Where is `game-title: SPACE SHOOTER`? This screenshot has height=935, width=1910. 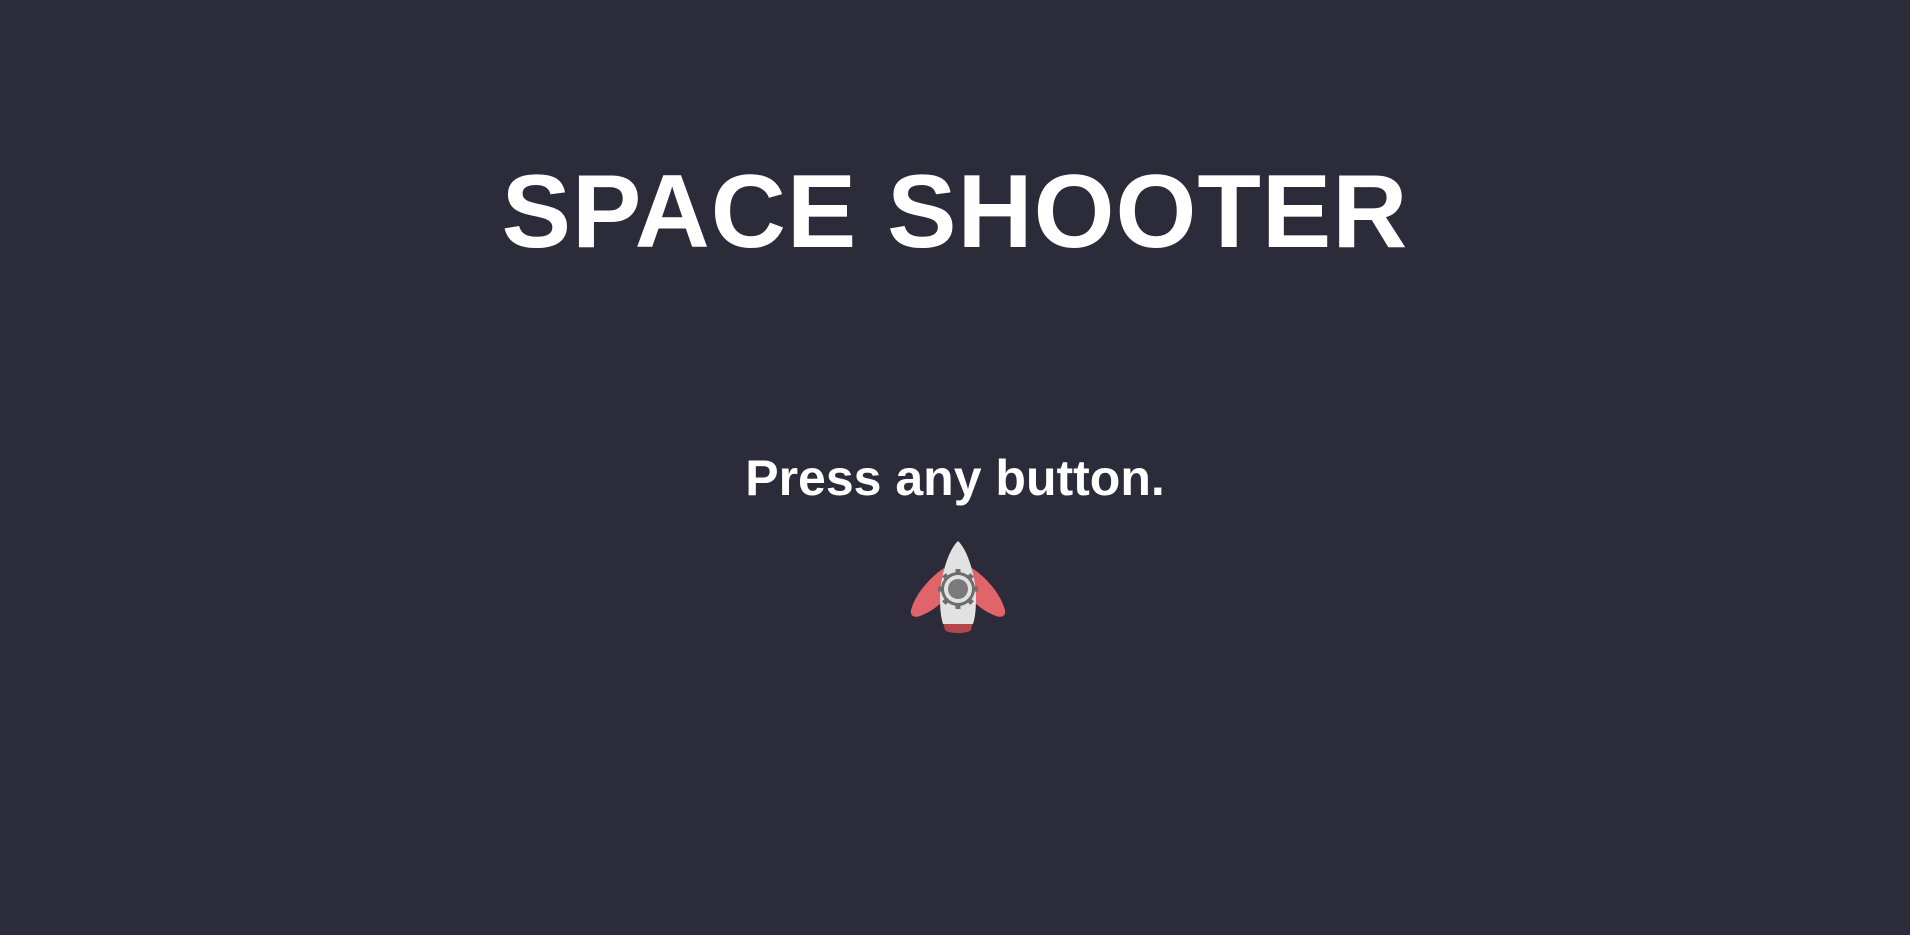
game-title: SPACE SHOOTER is located at coordinates (955, 212).